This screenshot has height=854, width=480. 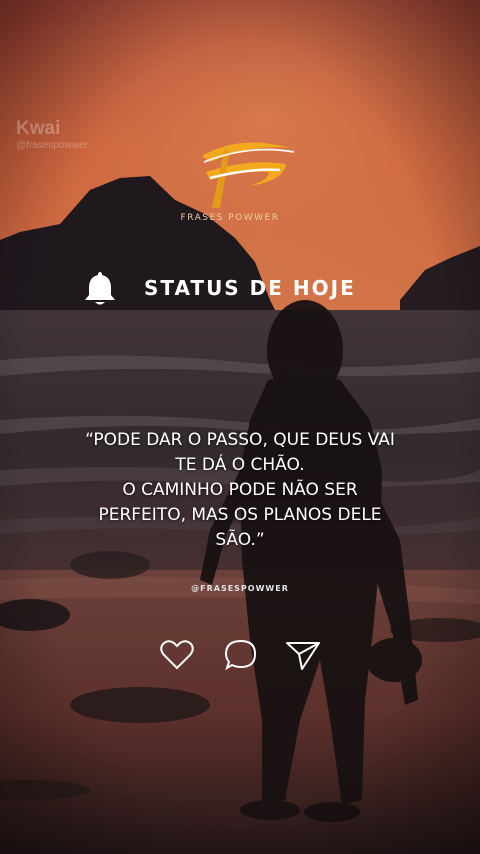 I want to click on share-button, so click(x=303, y=655).